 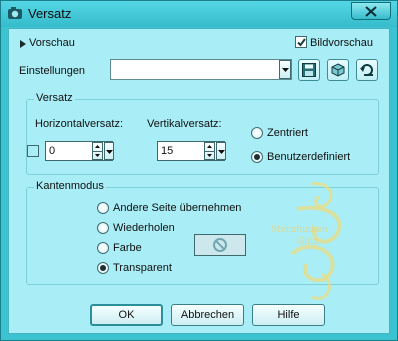 What do you see at coordinates (309, 157) in the screenshot?
I see `radio-custom-label: Benutzerdefiniert` at bounding box center [309, 157].